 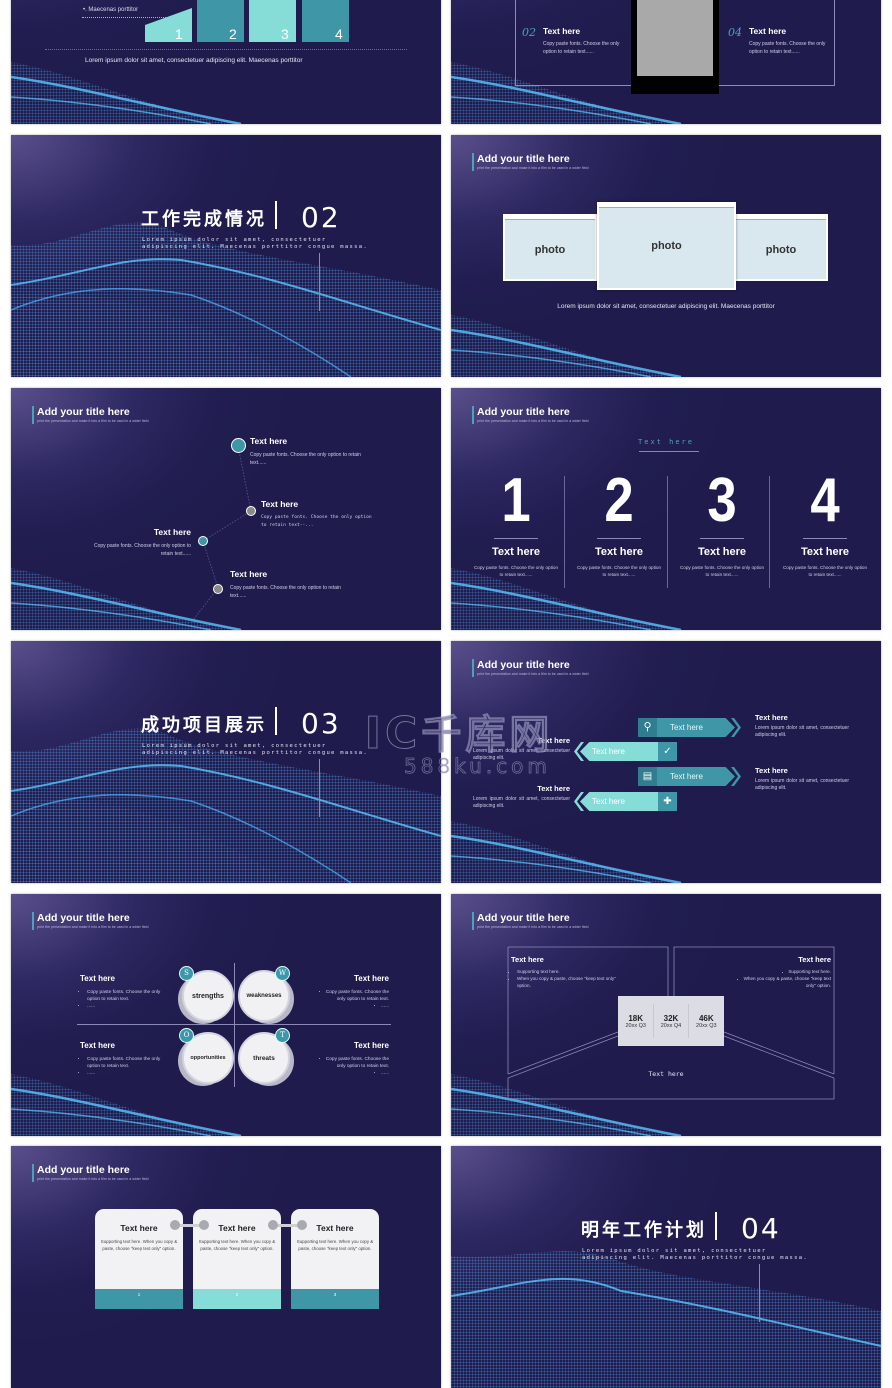 I want to click on swot-letter-w: W, so click(x=282, y=973).